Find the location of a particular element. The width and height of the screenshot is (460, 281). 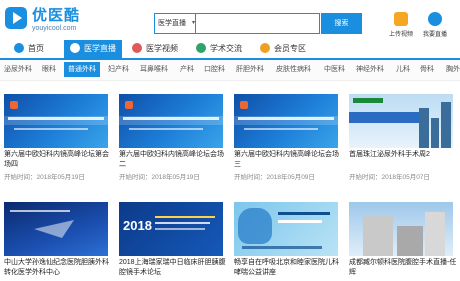

nav-home: 首页 is located at coordinates (29, 49).